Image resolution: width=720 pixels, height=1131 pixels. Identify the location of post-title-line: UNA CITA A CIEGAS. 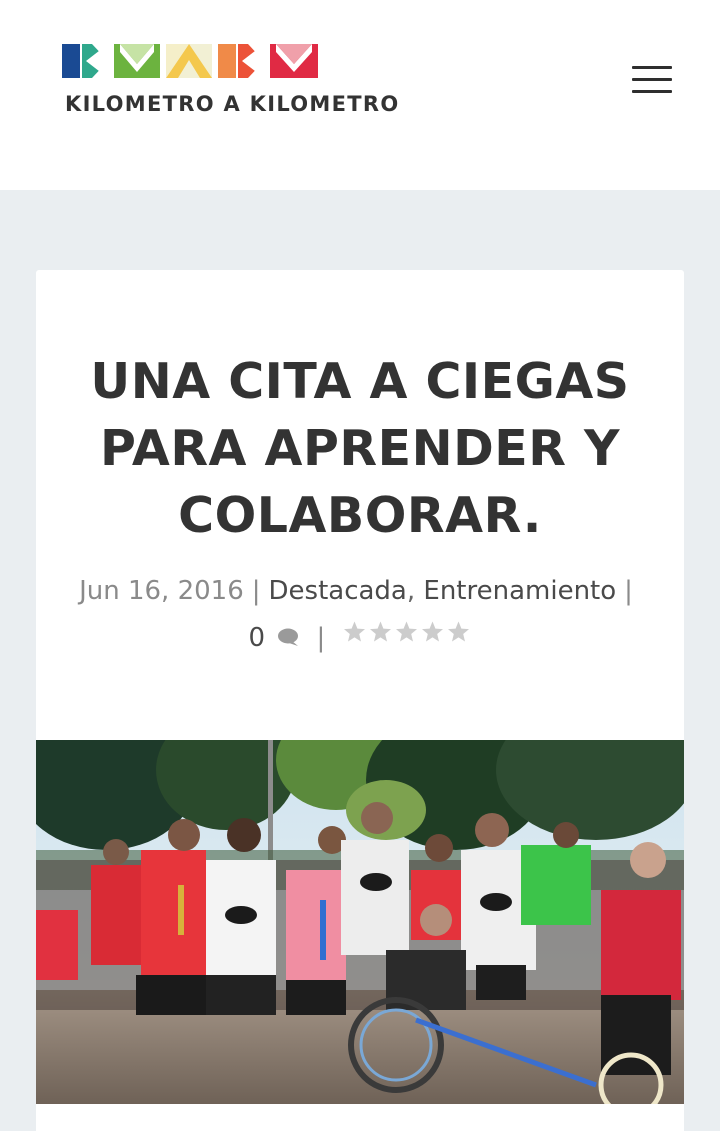
(360, 381).